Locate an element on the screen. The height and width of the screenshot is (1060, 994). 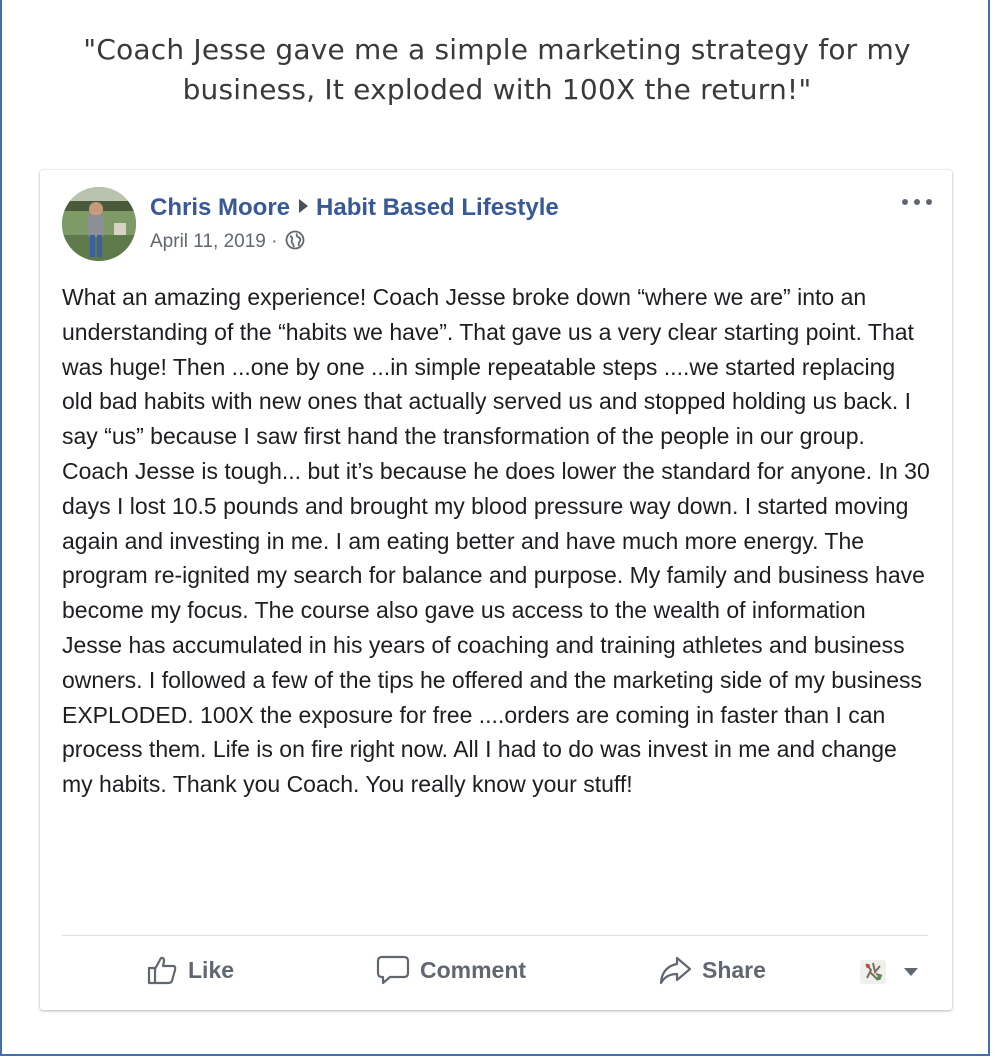
comment-button: Comment is located at coordinates (451, 970).